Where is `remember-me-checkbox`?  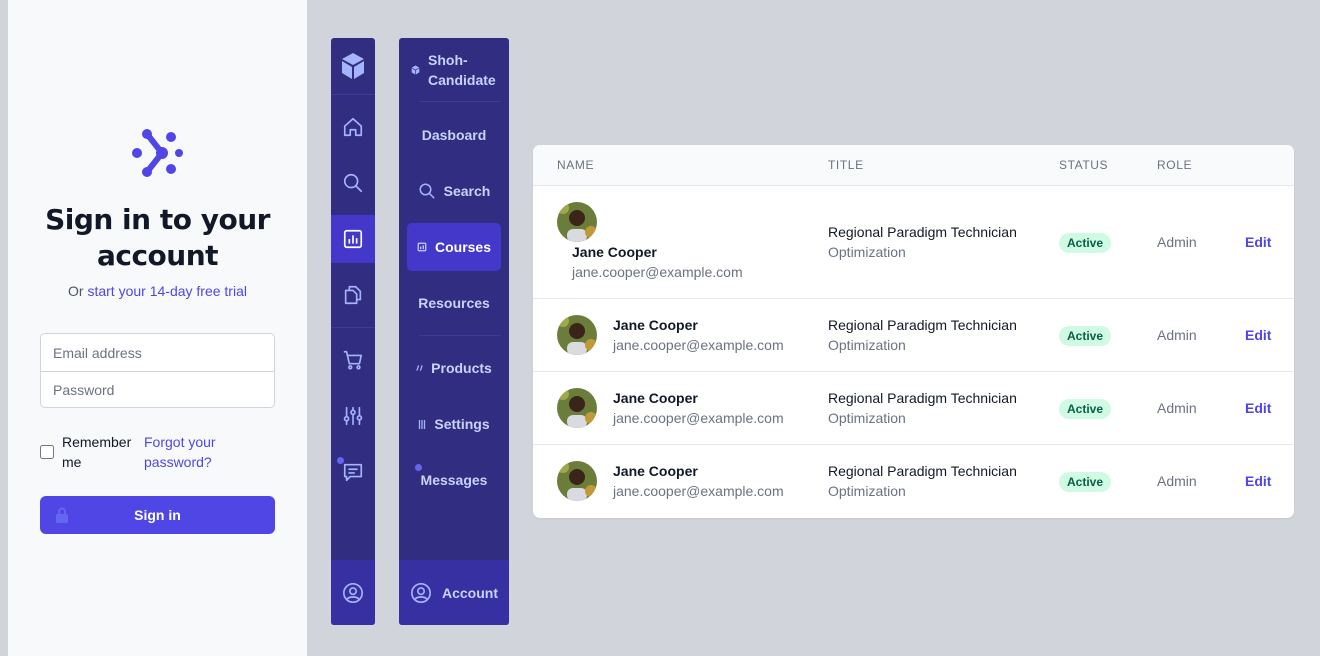 remember-me-checkbox is located at coordinates (47, 452).